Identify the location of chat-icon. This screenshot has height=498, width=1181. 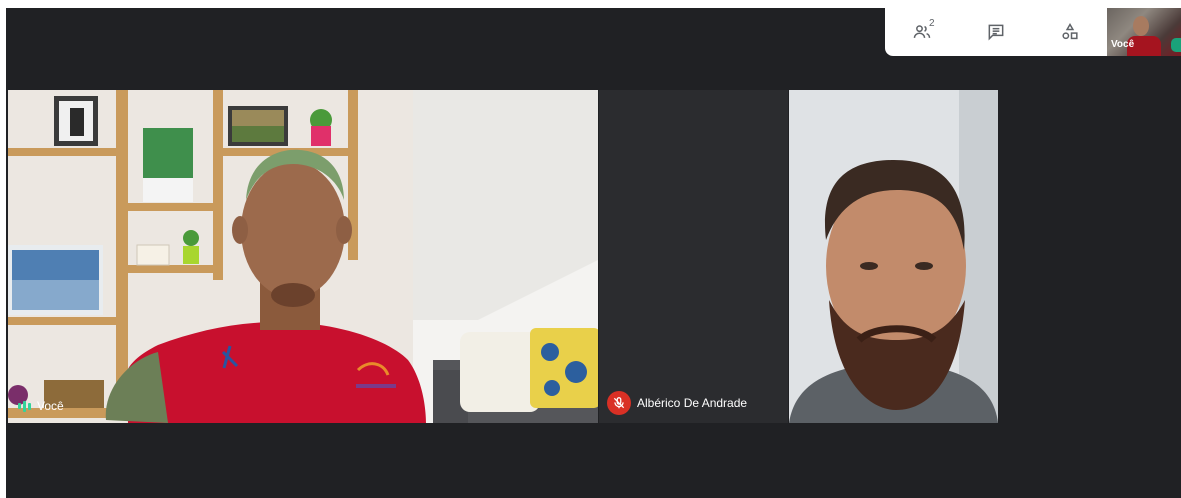
(996, 32).